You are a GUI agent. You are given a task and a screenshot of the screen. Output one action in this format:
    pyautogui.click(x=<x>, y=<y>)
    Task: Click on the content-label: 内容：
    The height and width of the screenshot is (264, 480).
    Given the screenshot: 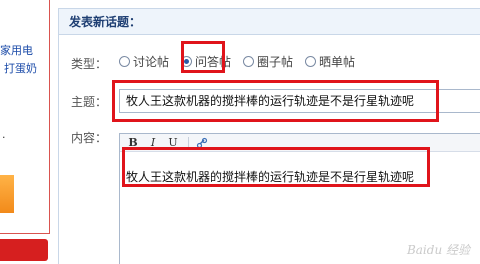 What is the action you would take?
    pyautogui.click(x=89, y=138)
    